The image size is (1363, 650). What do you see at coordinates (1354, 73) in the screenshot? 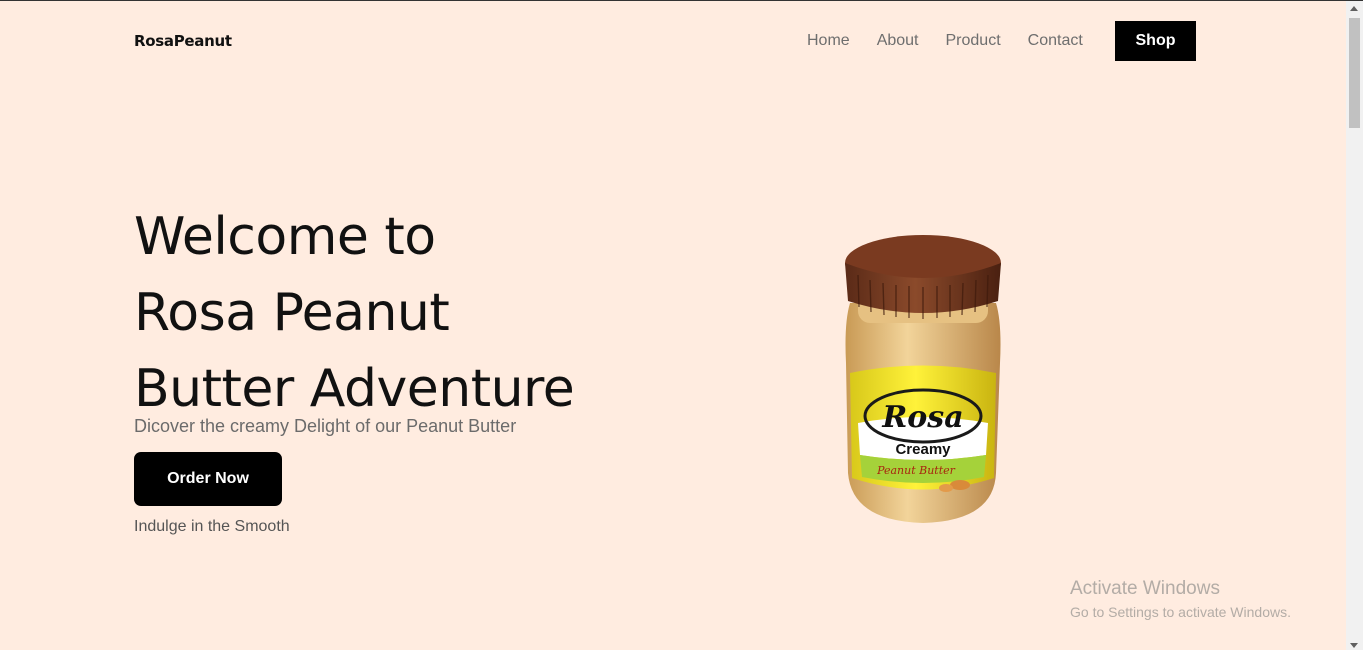
I see `scrollbar-thumb` at bounding box center [1354, 73].